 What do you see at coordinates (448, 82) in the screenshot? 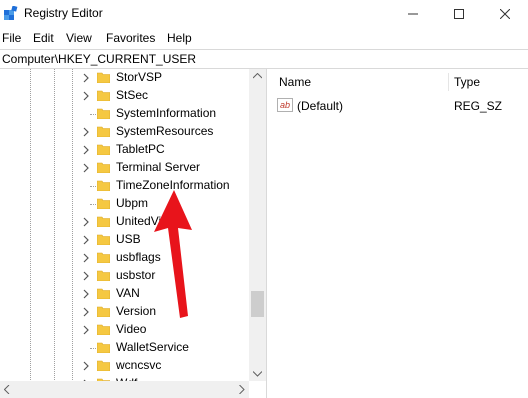
I see `column-separator` at bounding box center [448, 82].